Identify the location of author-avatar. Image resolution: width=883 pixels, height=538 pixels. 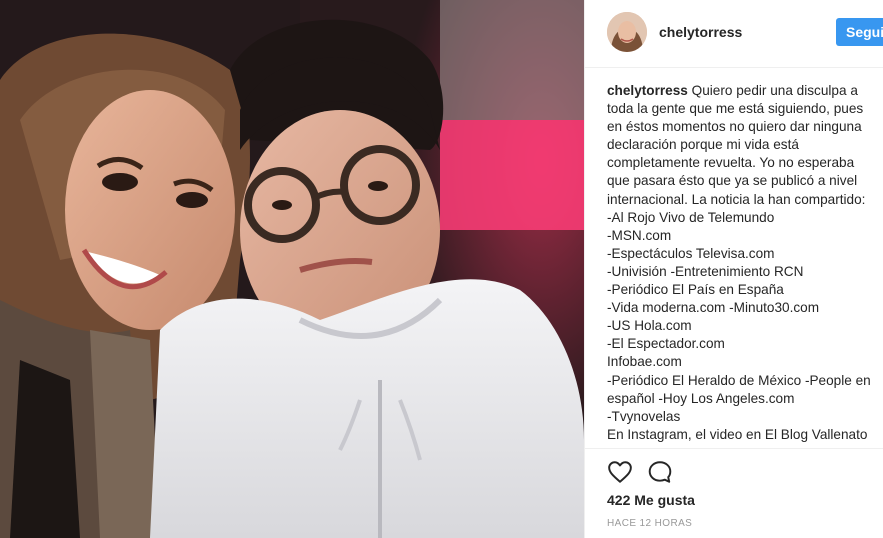
(627, 32).